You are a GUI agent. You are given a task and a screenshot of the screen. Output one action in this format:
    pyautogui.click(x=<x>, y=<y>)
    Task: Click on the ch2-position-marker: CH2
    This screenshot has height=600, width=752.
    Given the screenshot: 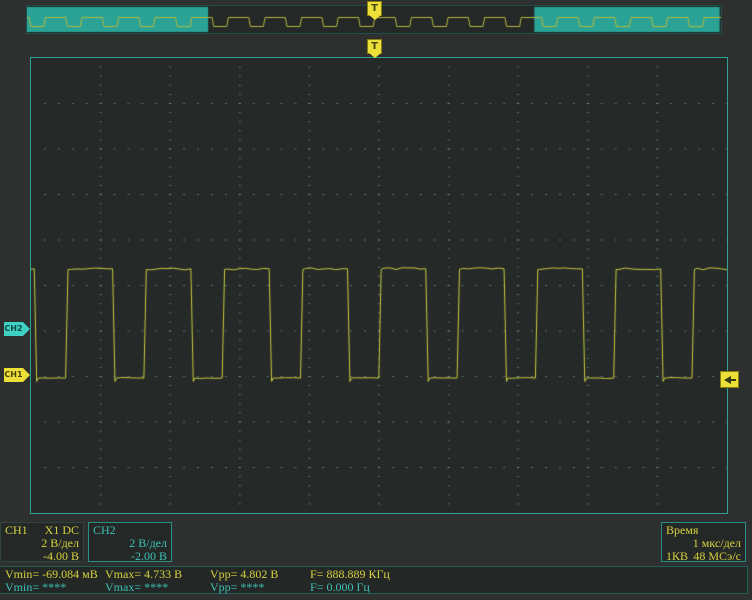 What is the action you would take?
    pyautogui.click(x=17, y=329)
    